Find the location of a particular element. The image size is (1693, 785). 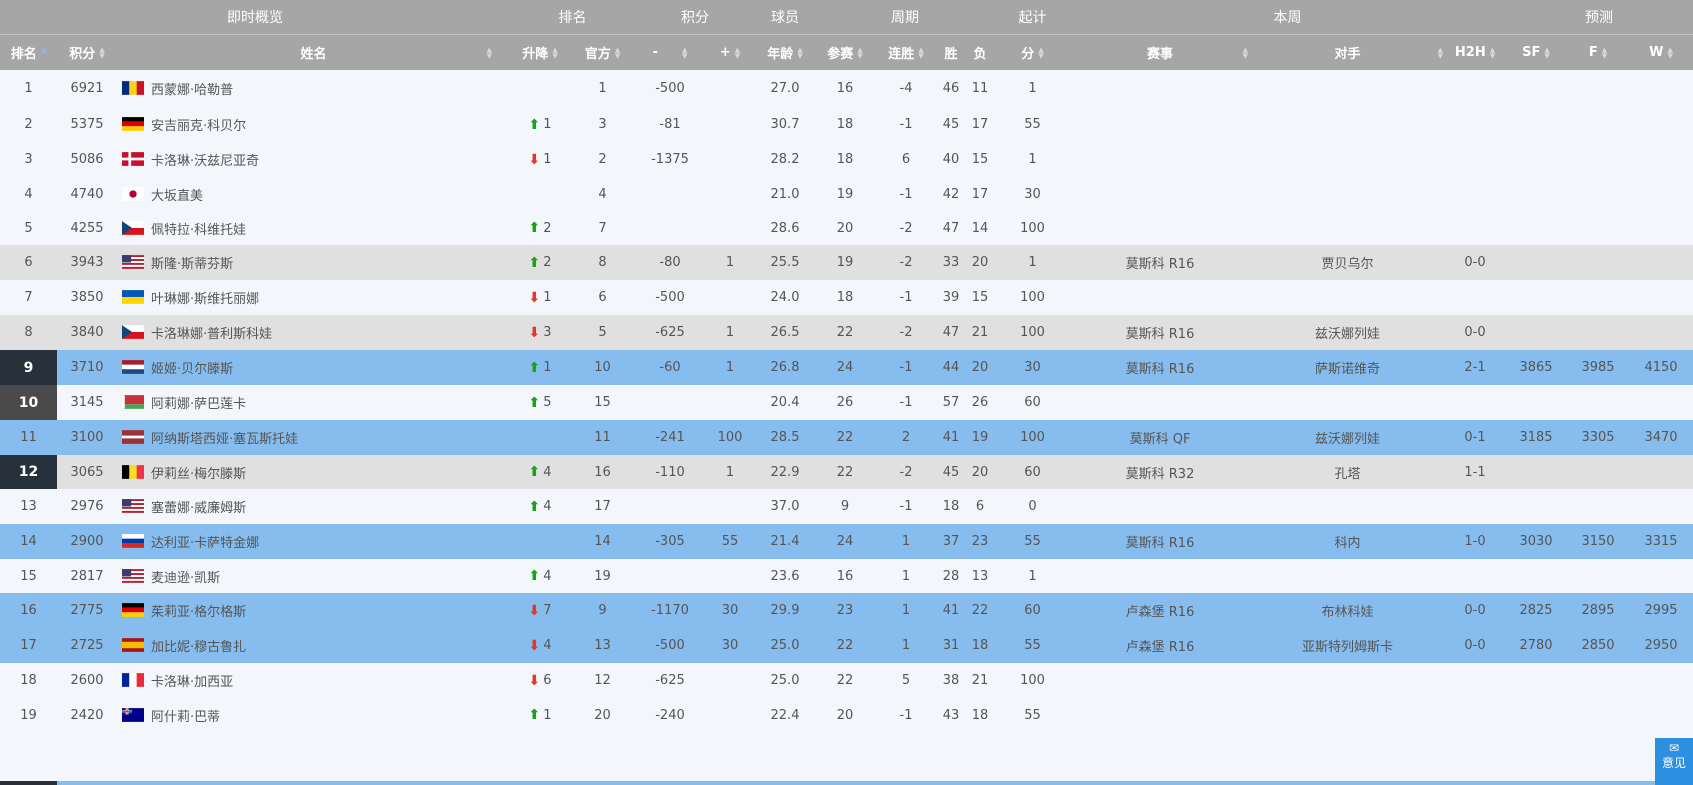

cell-points: 6921 is located at coordinates (87, 88).